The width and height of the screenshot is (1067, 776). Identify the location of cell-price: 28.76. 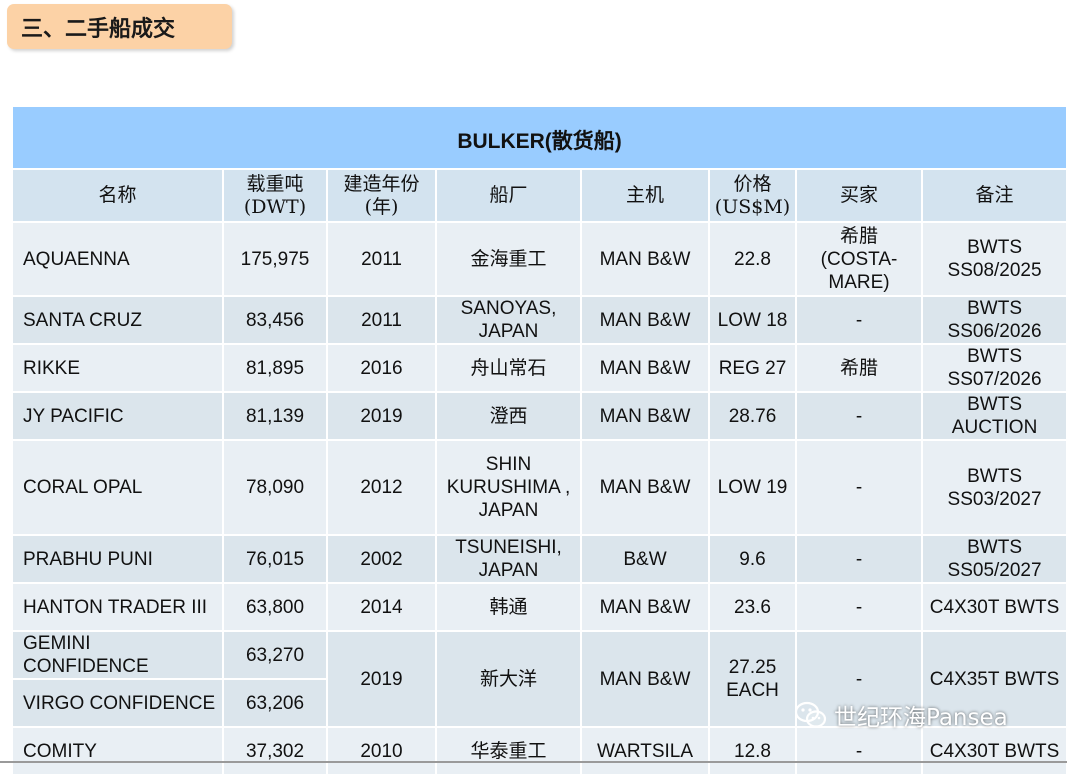
(752, 416).